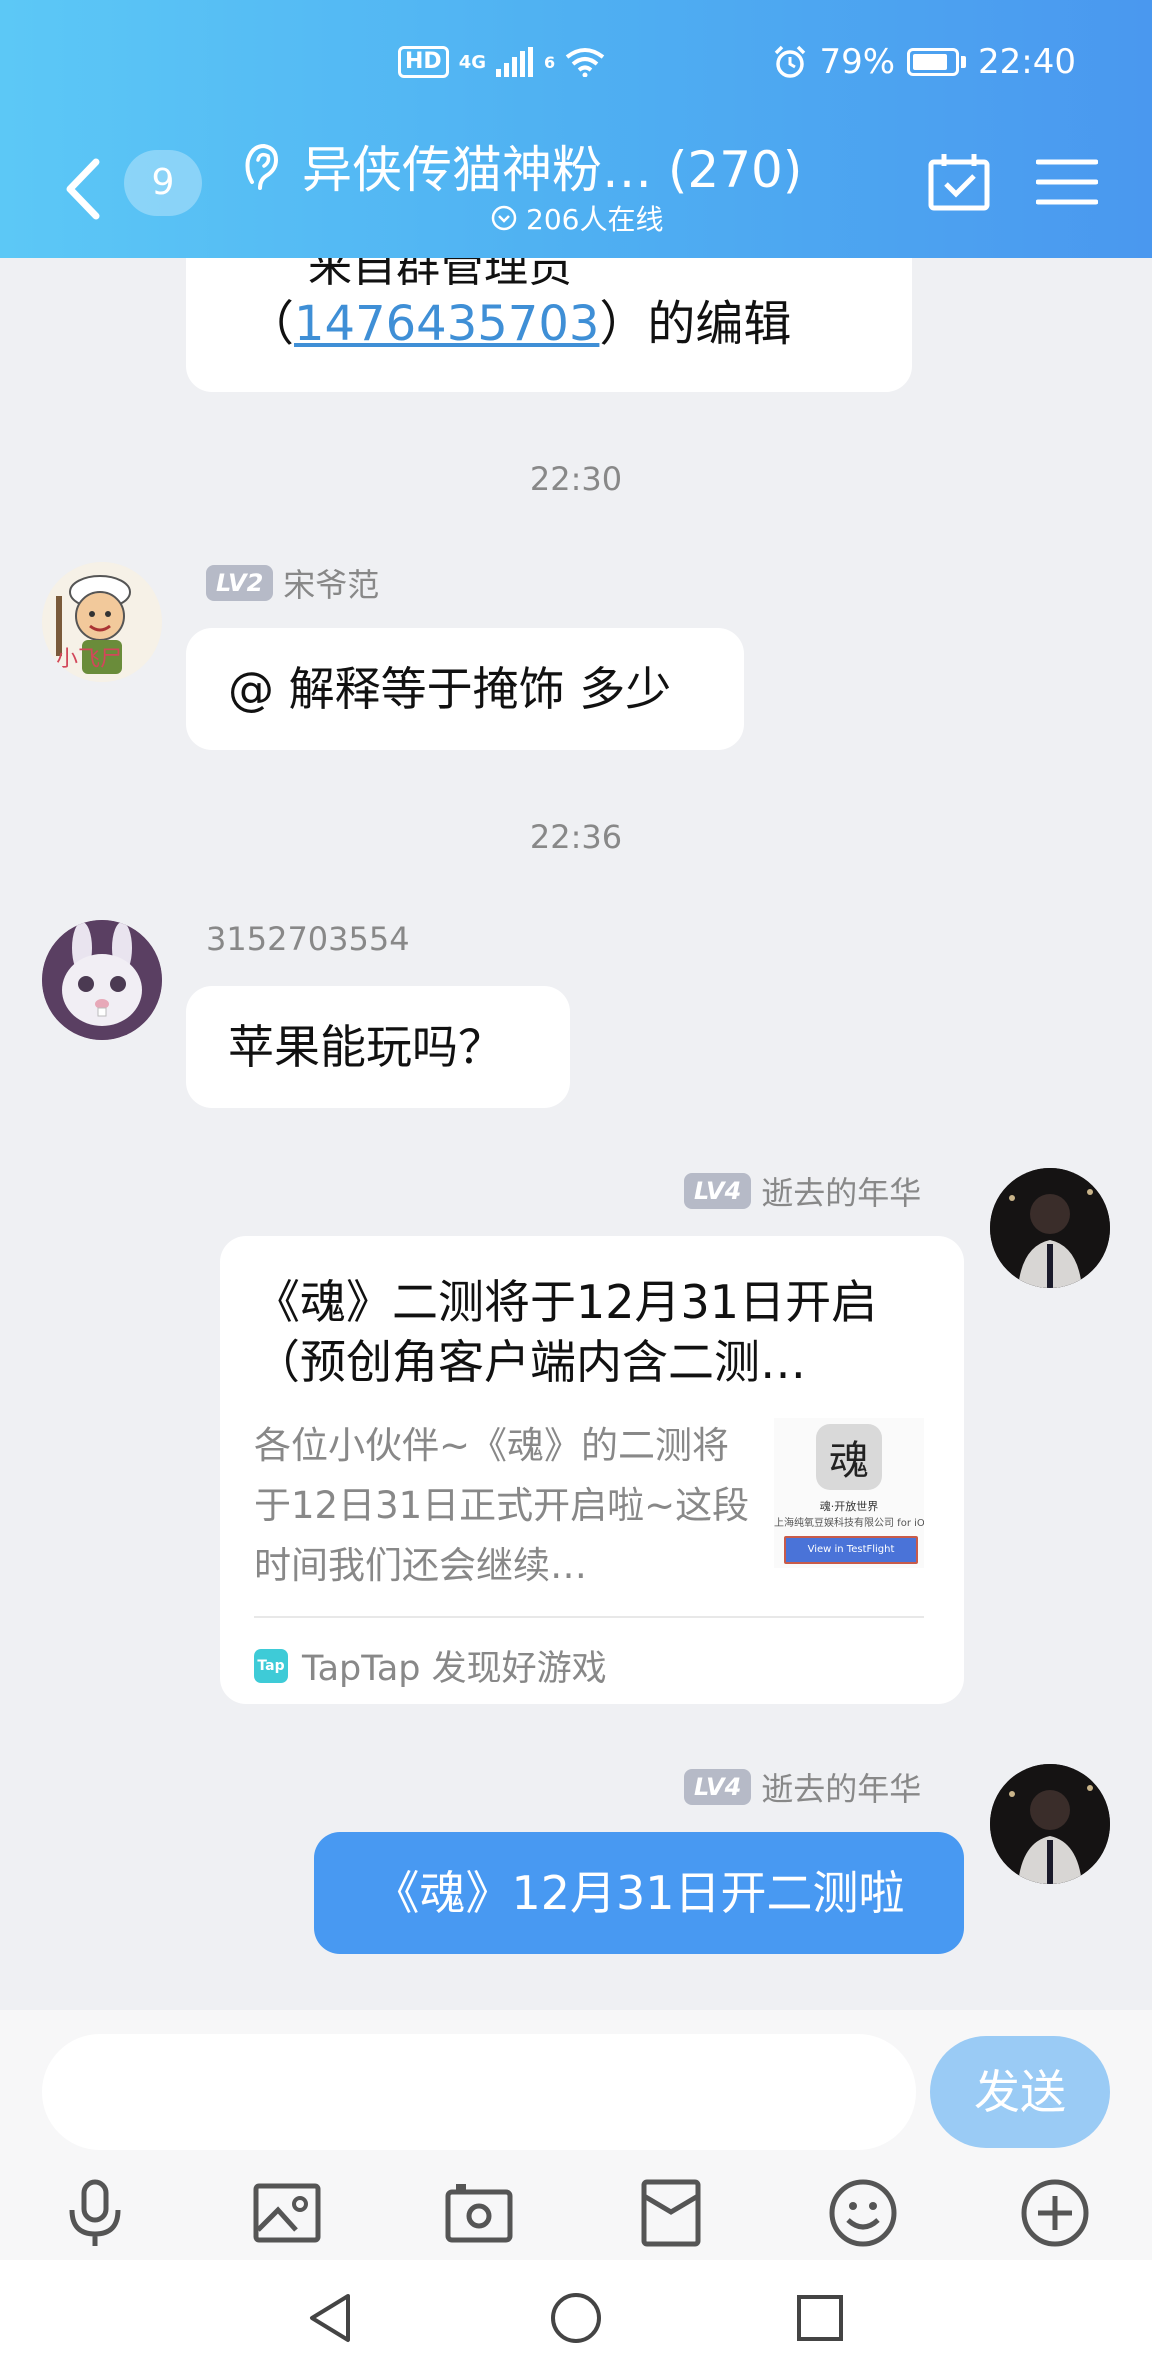 The image size is (1152, 2376). What do you see at coordinates (933, 62) in the screenshot?
I see `battery-icon` at bounding box center [933, 62].